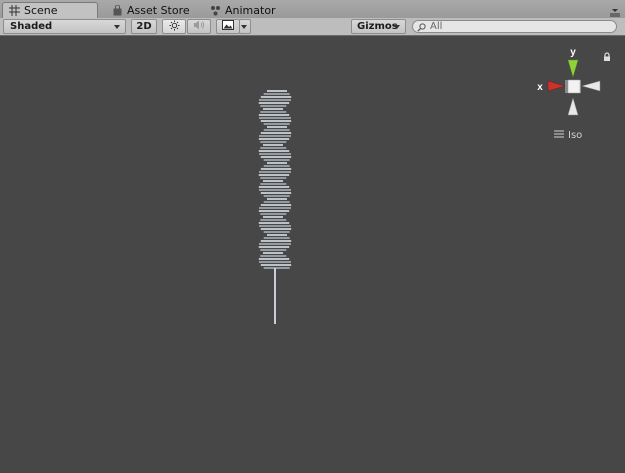 The height and width of the screenshot is (473, 625). What do you see at coordinates (607, 54) in the screenshot?
I see `lock-icon` at bounding box center [607, 54].